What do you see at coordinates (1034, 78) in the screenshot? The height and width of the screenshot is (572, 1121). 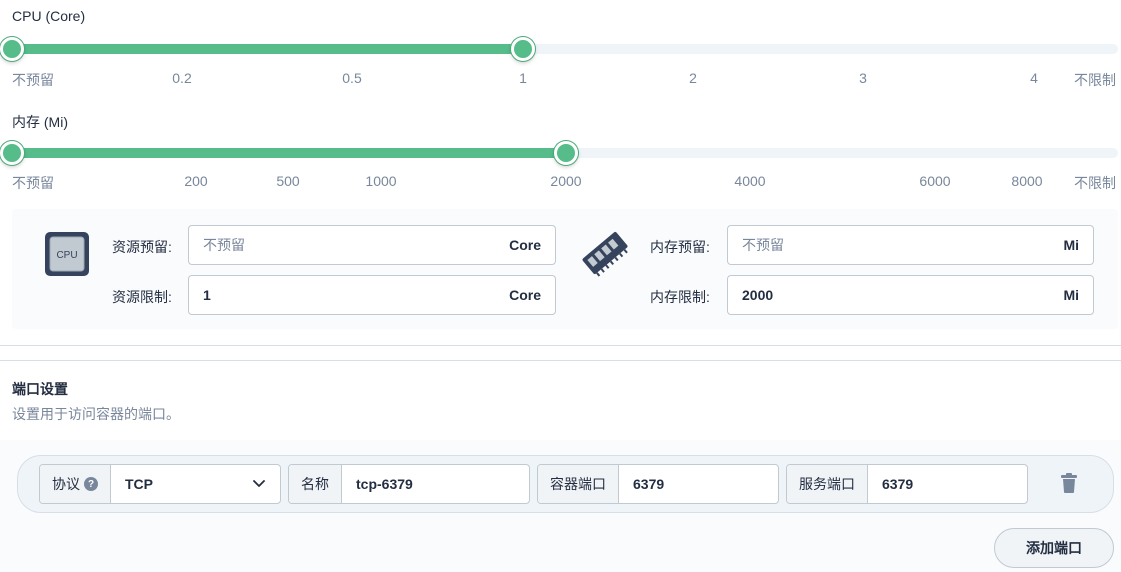 I see `cpu-tick: 4` at bounding box center [1034, 78].